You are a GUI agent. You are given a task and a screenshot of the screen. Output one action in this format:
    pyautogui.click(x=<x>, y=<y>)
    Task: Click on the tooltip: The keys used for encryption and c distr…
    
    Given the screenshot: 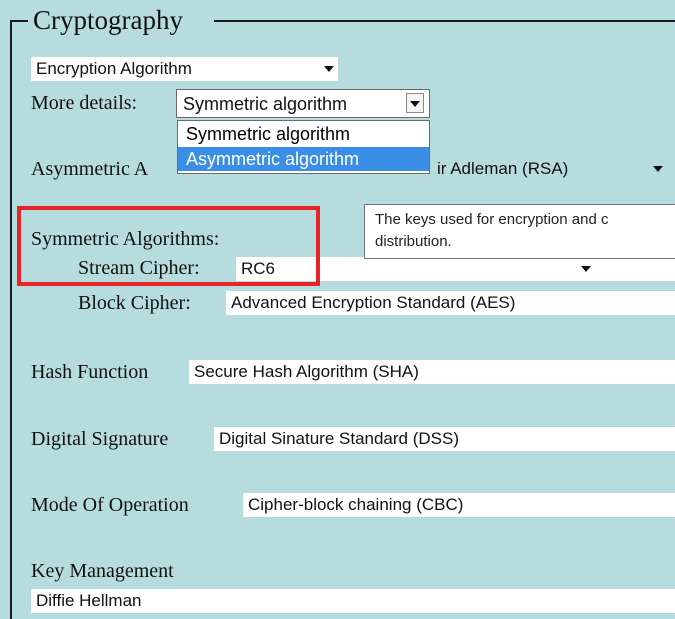 What is the action you would take?
    pyautogui.click(x=519, y=231)
    